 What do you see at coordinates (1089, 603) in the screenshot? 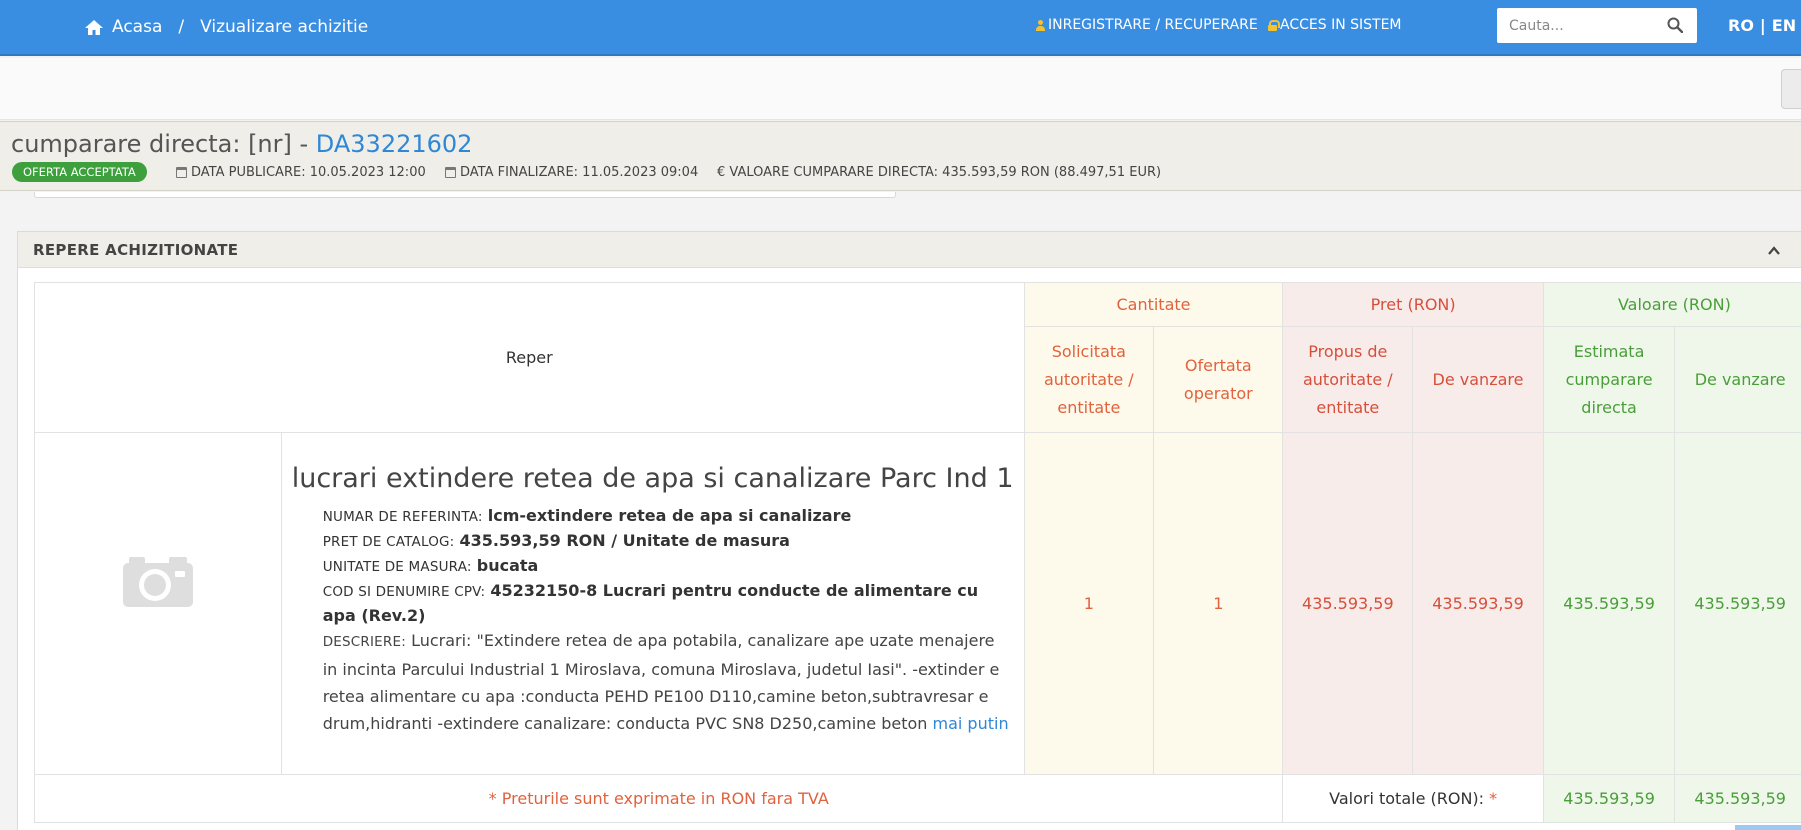
I see `qty-requested: 1` at bounding box center [1089, 603].